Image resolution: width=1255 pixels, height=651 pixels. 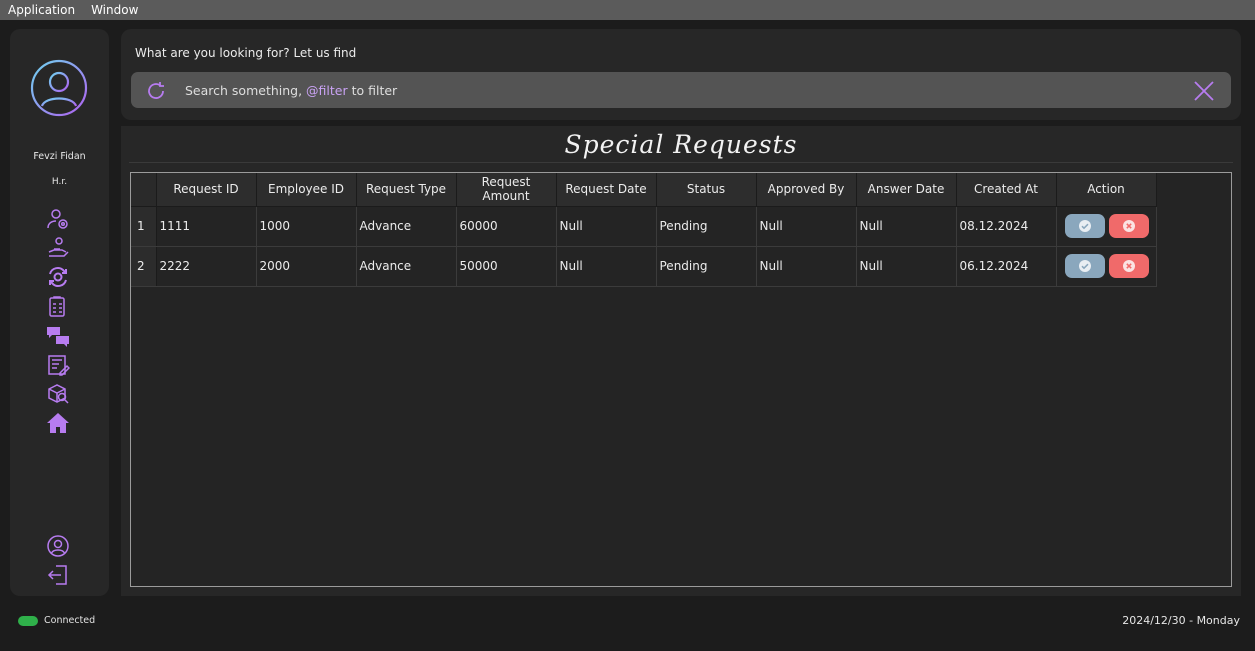 What do you see at coordinates (58, 248) in the screenshot?
I see `hand-user-icon` at bounding box center [58, 248].